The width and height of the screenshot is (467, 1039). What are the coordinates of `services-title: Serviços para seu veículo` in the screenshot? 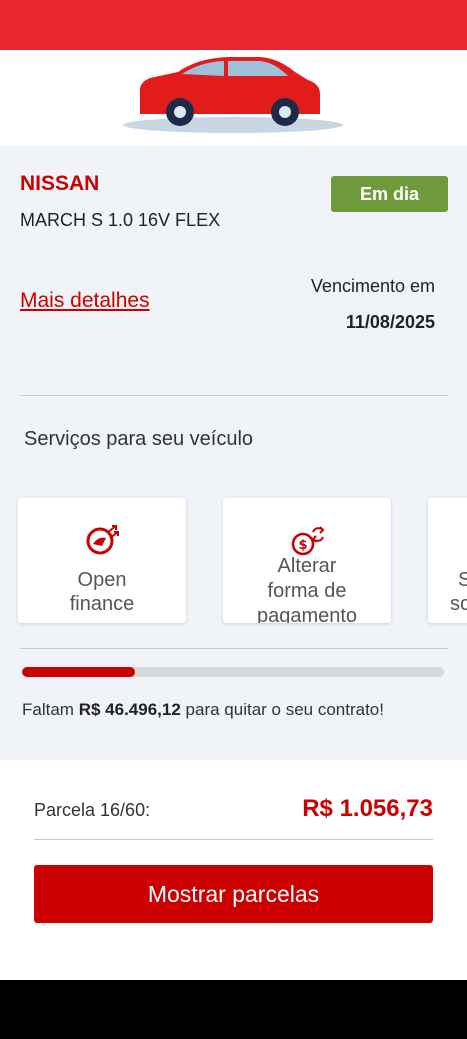 It's located at (139, 439).